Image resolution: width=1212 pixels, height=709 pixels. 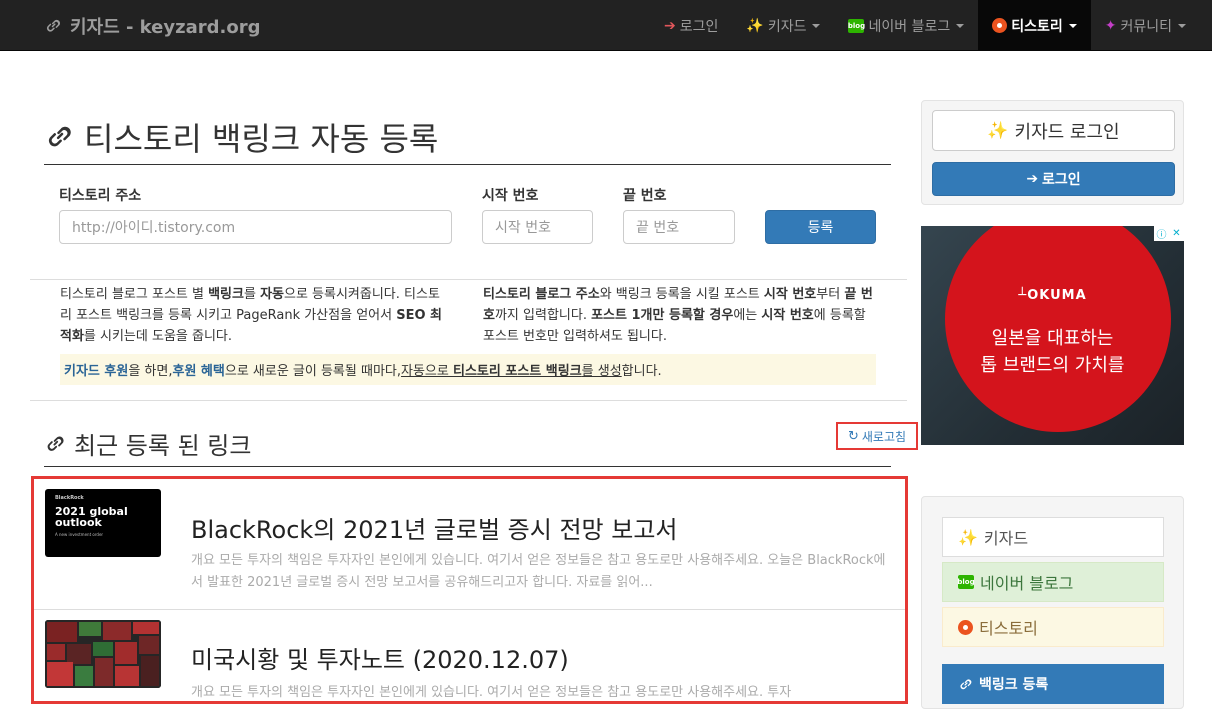 What do you see at coordinates (158, 336) in the screenshot?
I see `description-text: 를 시키는데 도움을 줍니다.` at bounding box center [158, 336].